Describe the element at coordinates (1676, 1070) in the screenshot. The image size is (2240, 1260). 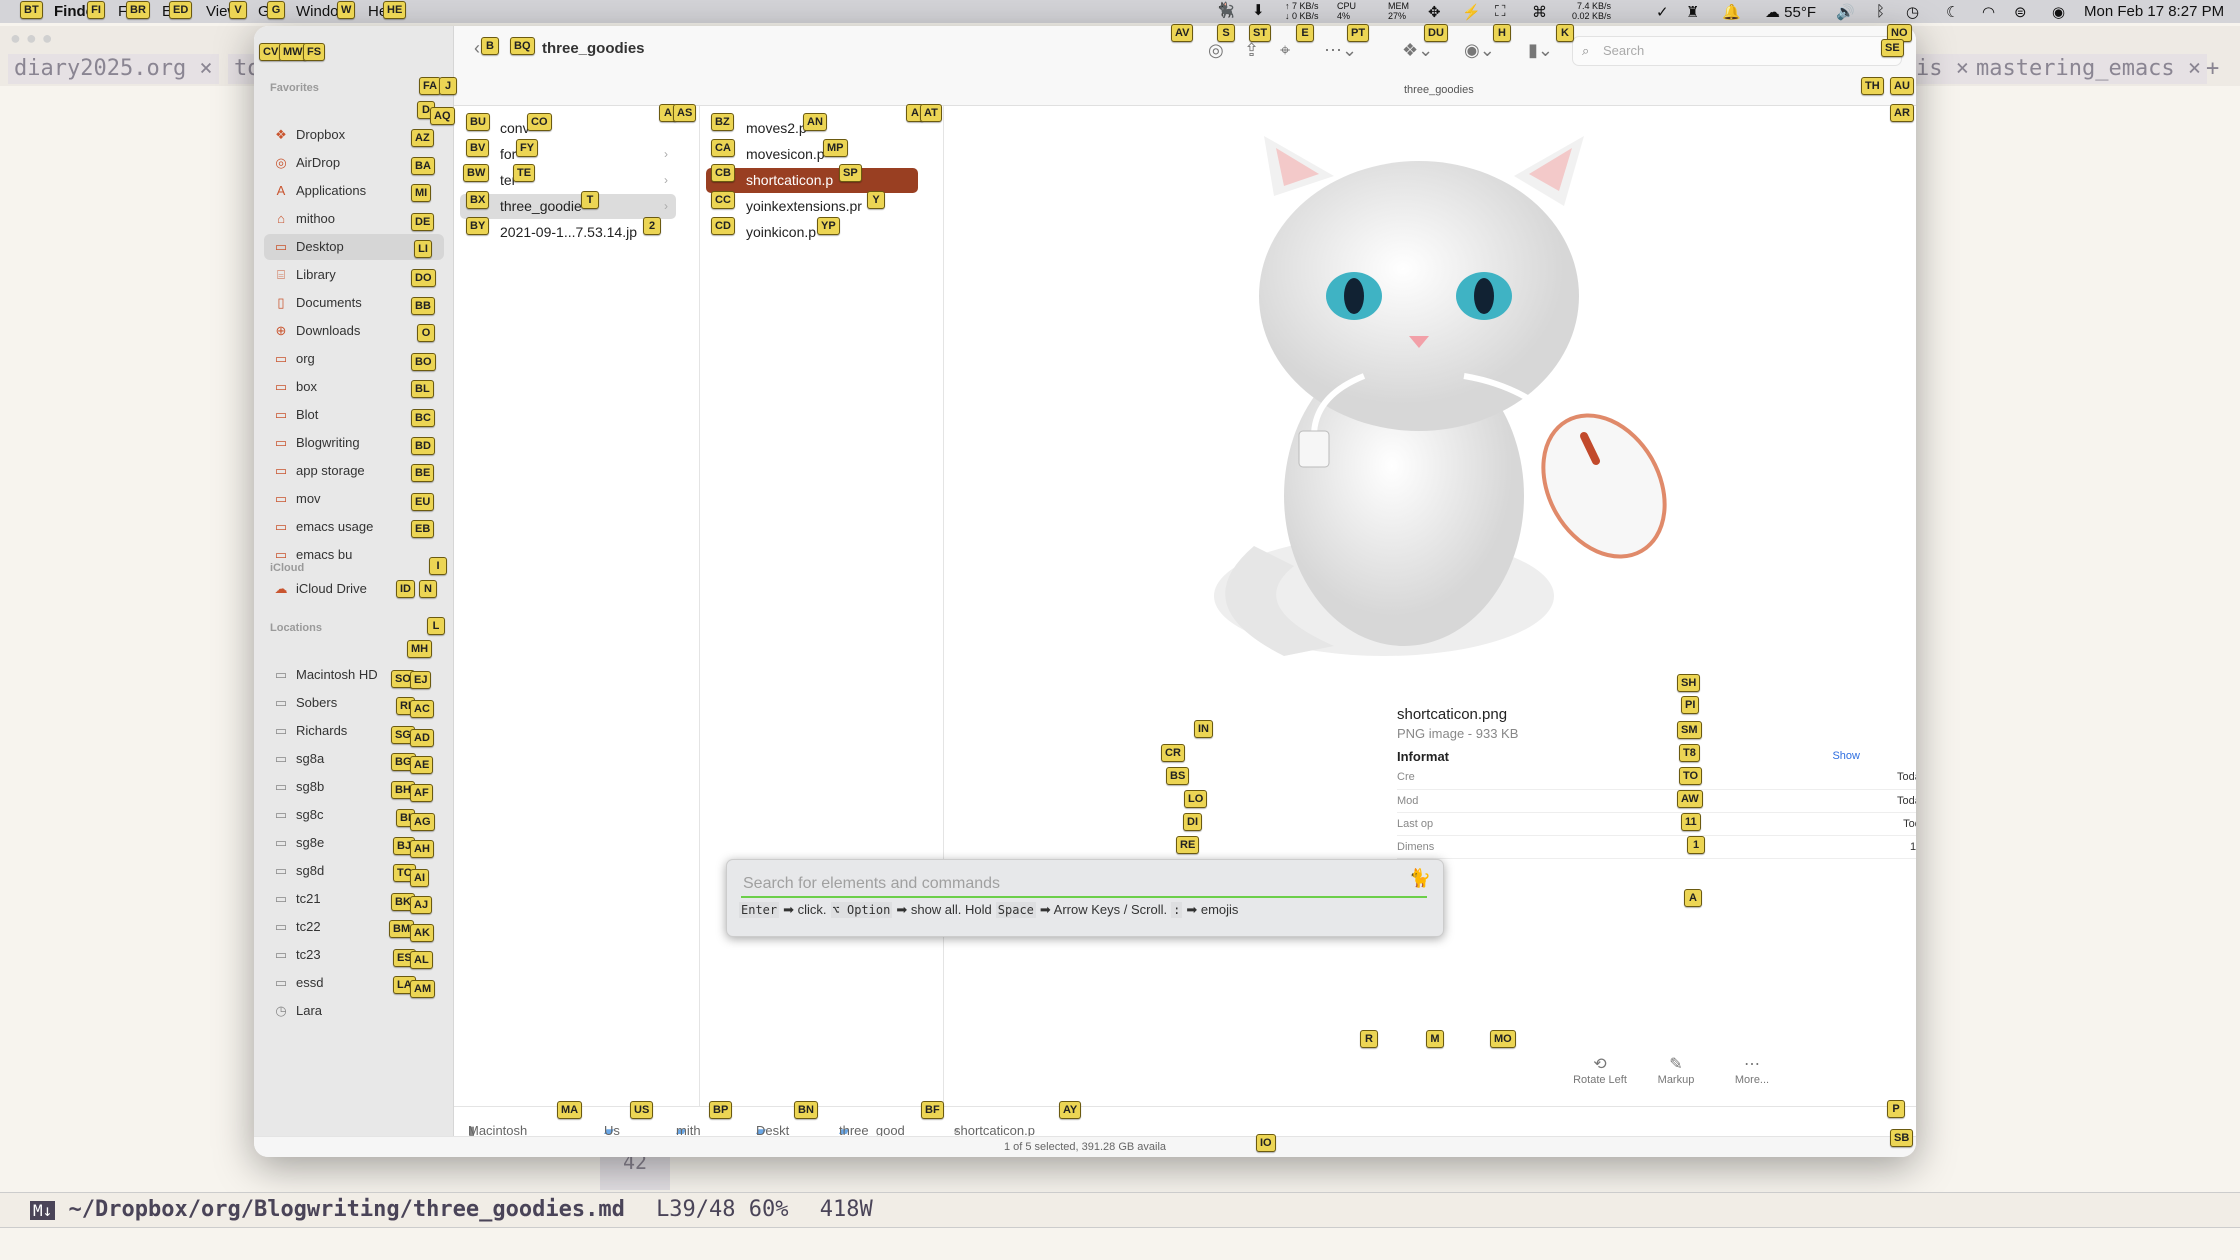
I see `markup-button: ✎ Markup` at that location.